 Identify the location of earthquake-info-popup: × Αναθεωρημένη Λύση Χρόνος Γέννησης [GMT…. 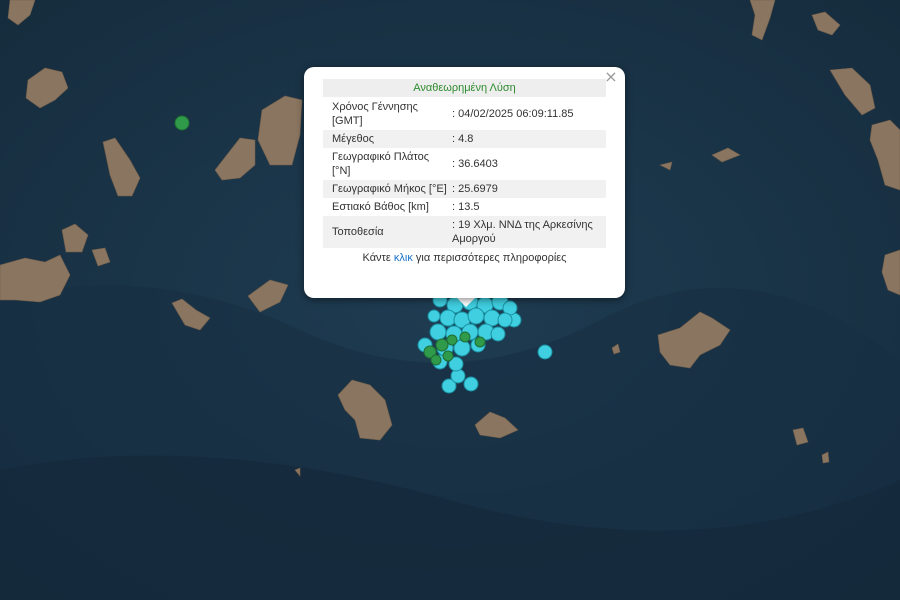
(464, 182).